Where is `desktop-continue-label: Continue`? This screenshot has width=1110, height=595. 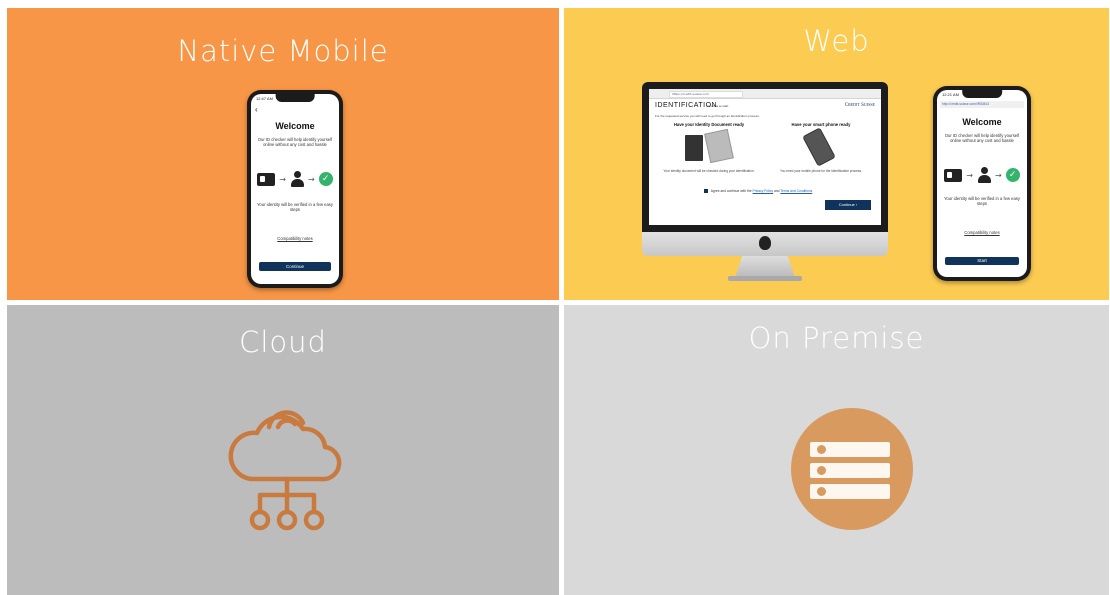
desktop-continue-label: Continue is located at coordinates (846, 204).